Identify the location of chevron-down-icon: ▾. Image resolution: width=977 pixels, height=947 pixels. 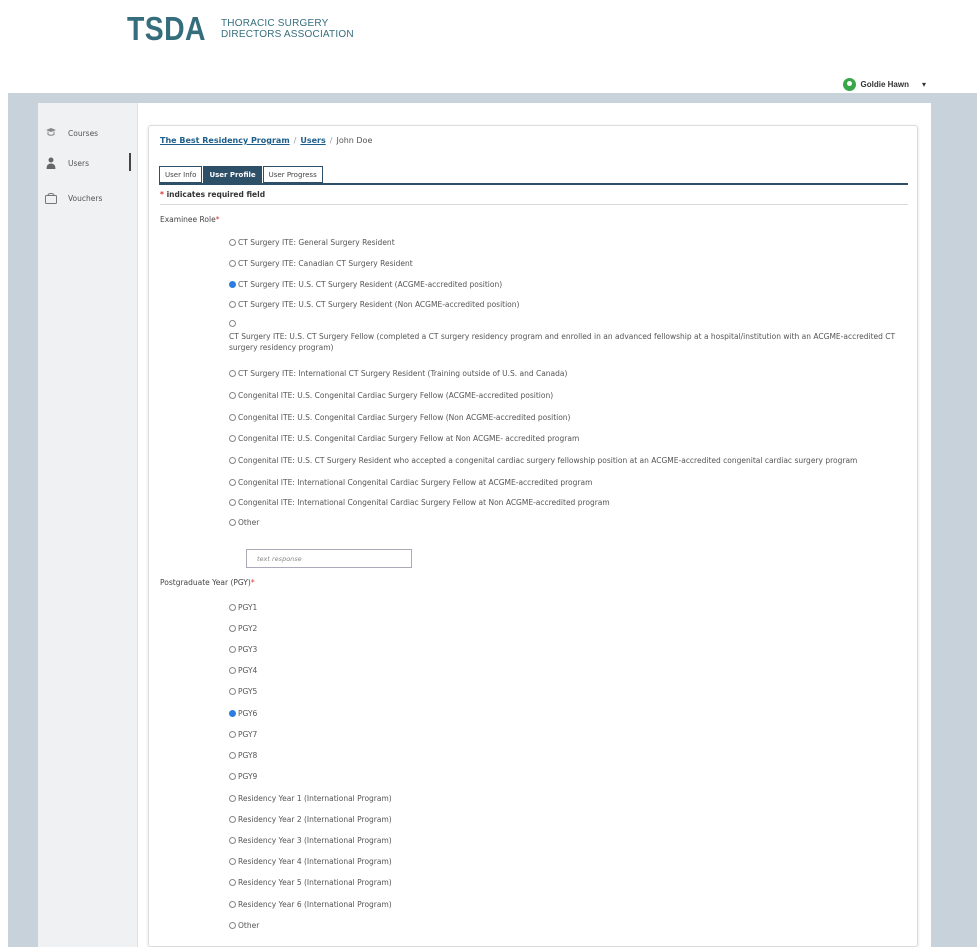
(924, 84).